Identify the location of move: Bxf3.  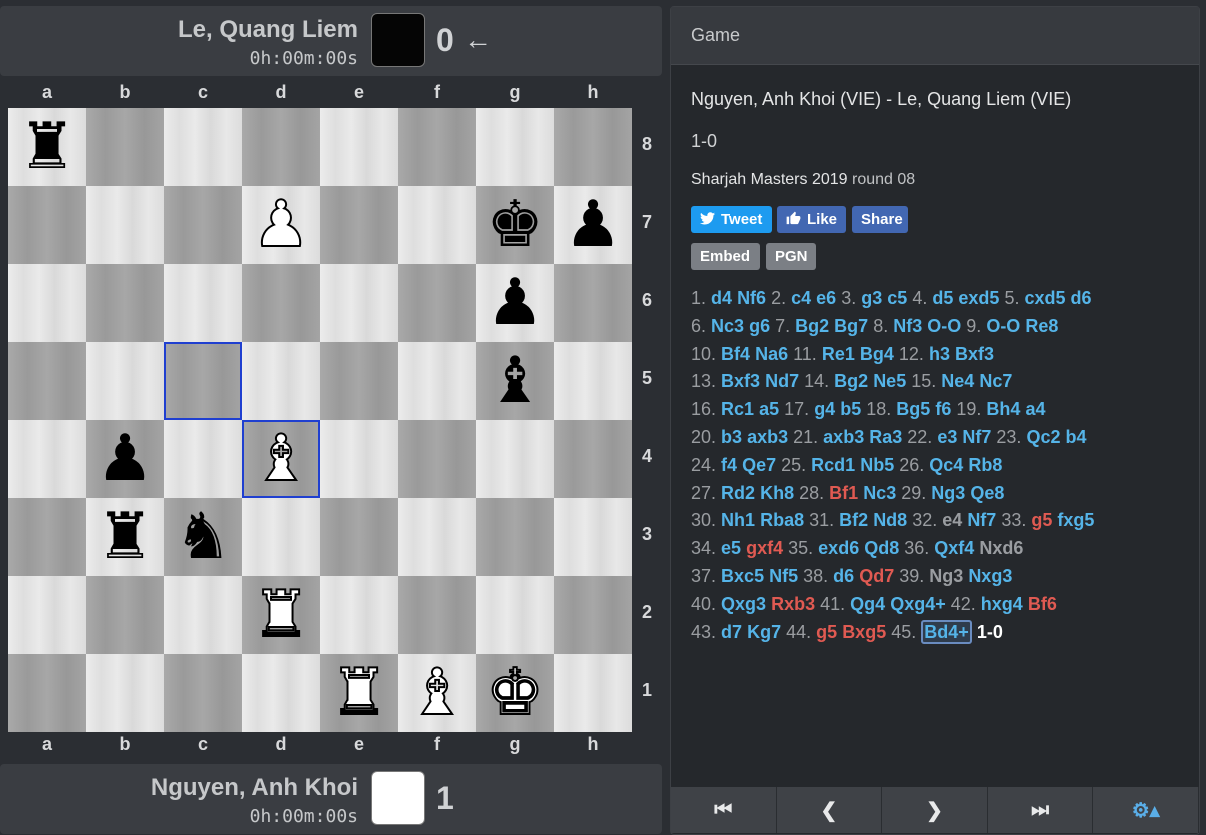
(740, 381).